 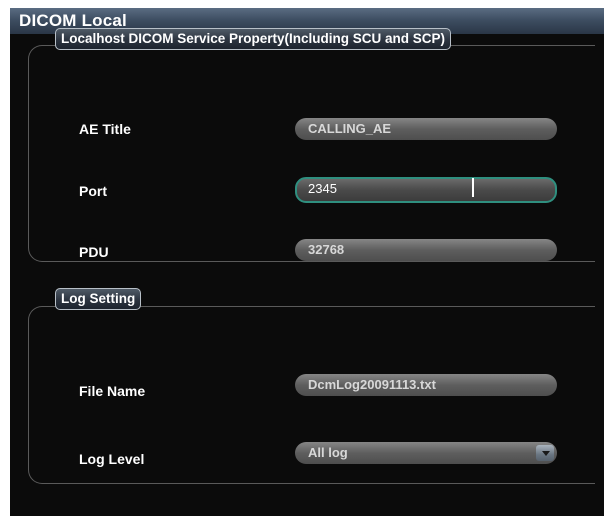 I want to click on log-level-select: All log, so click(x=426, y=453).